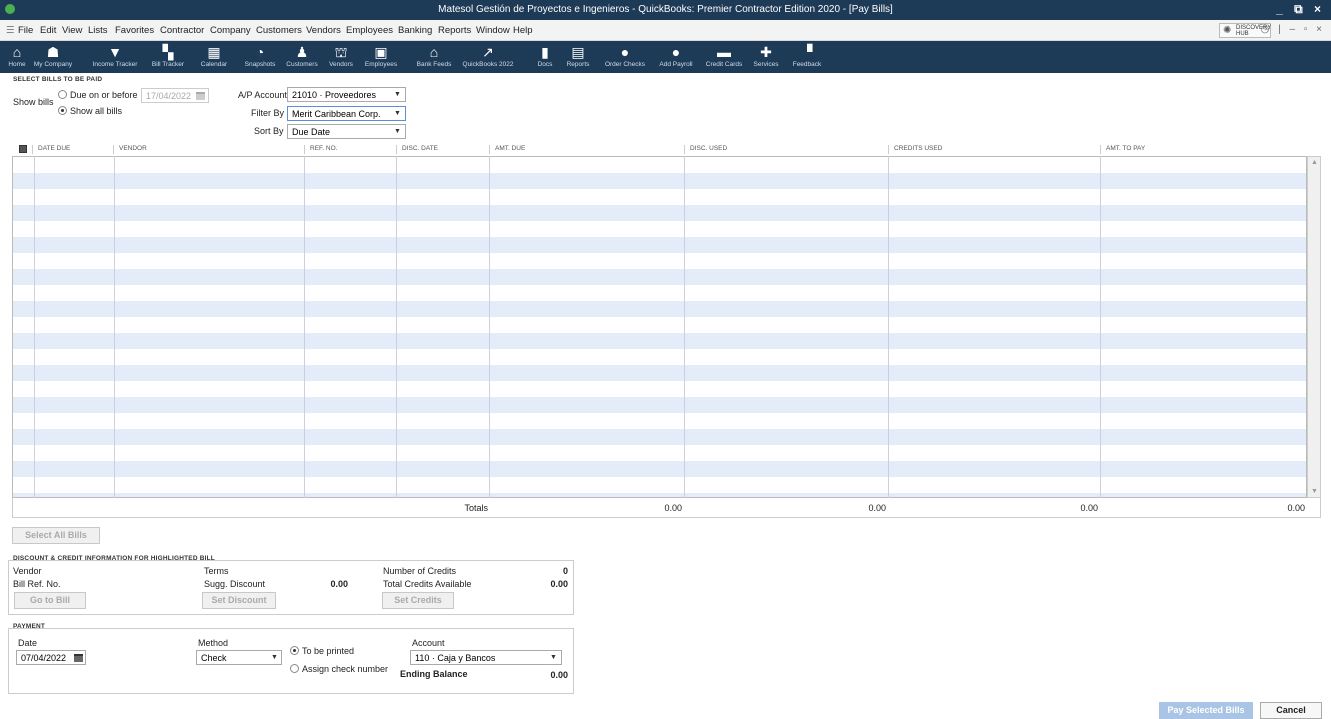  Describe the element at coordinates (415, 30) in the screenshot. I see `menu-banking: Banking` at that location.